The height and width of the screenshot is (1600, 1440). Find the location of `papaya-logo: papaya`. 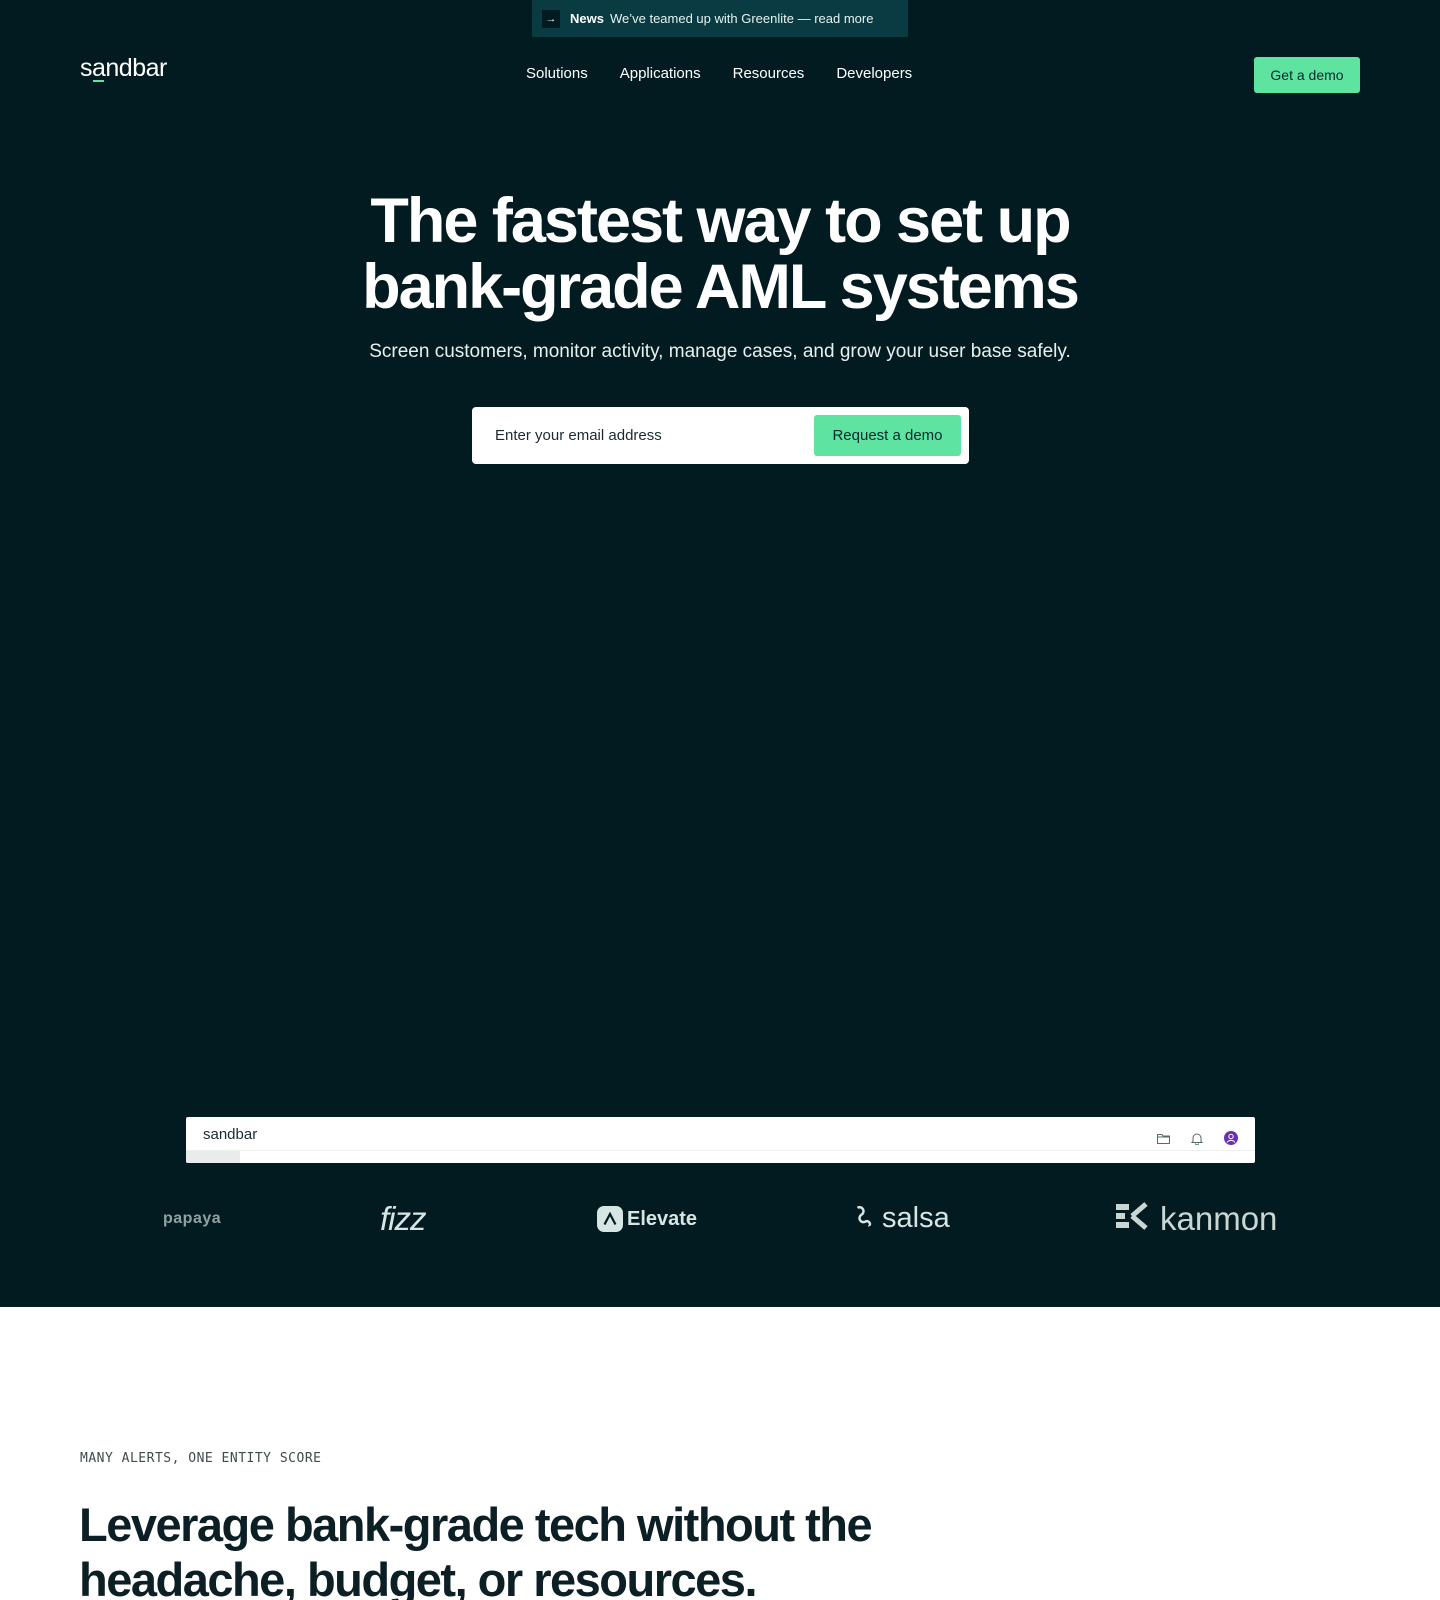

papaya-logo: papaya is located at coordinates (192, 1219).